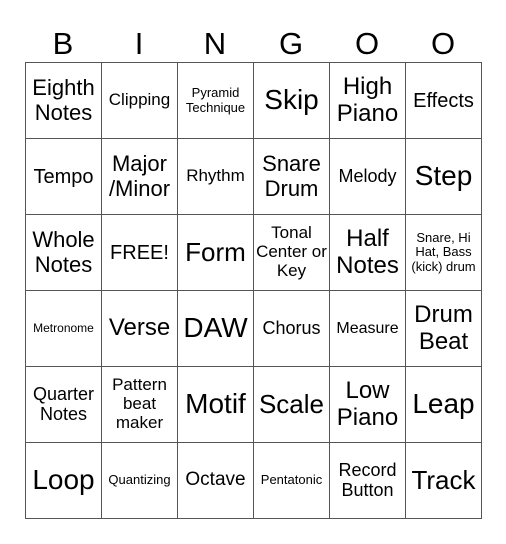 This screenshot has height=544, width=506. What do you see at coordinates (292, 405) in the screenshot?
I see `bingo-cell: Scale` at bounding box center [292, 405].